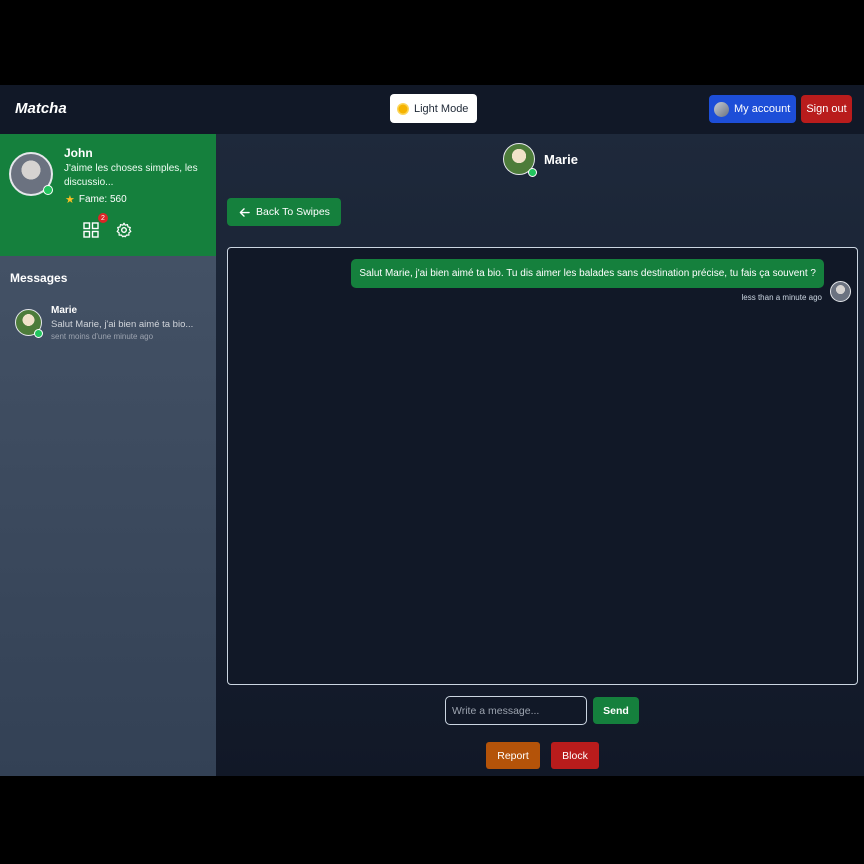 The width and height of the screenshot is (864, 864). I want to click on sun-icon, so click(403, 108).